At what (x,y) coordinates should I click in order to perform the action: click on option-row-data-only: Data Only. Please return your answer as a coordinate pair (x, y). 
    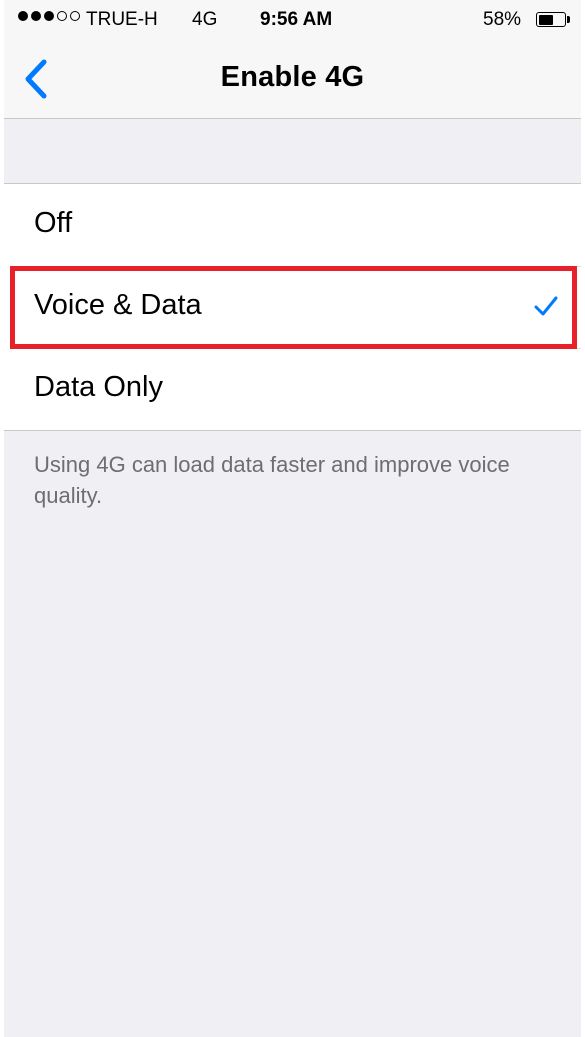
    Looking at the image, I should click on (292, 389).